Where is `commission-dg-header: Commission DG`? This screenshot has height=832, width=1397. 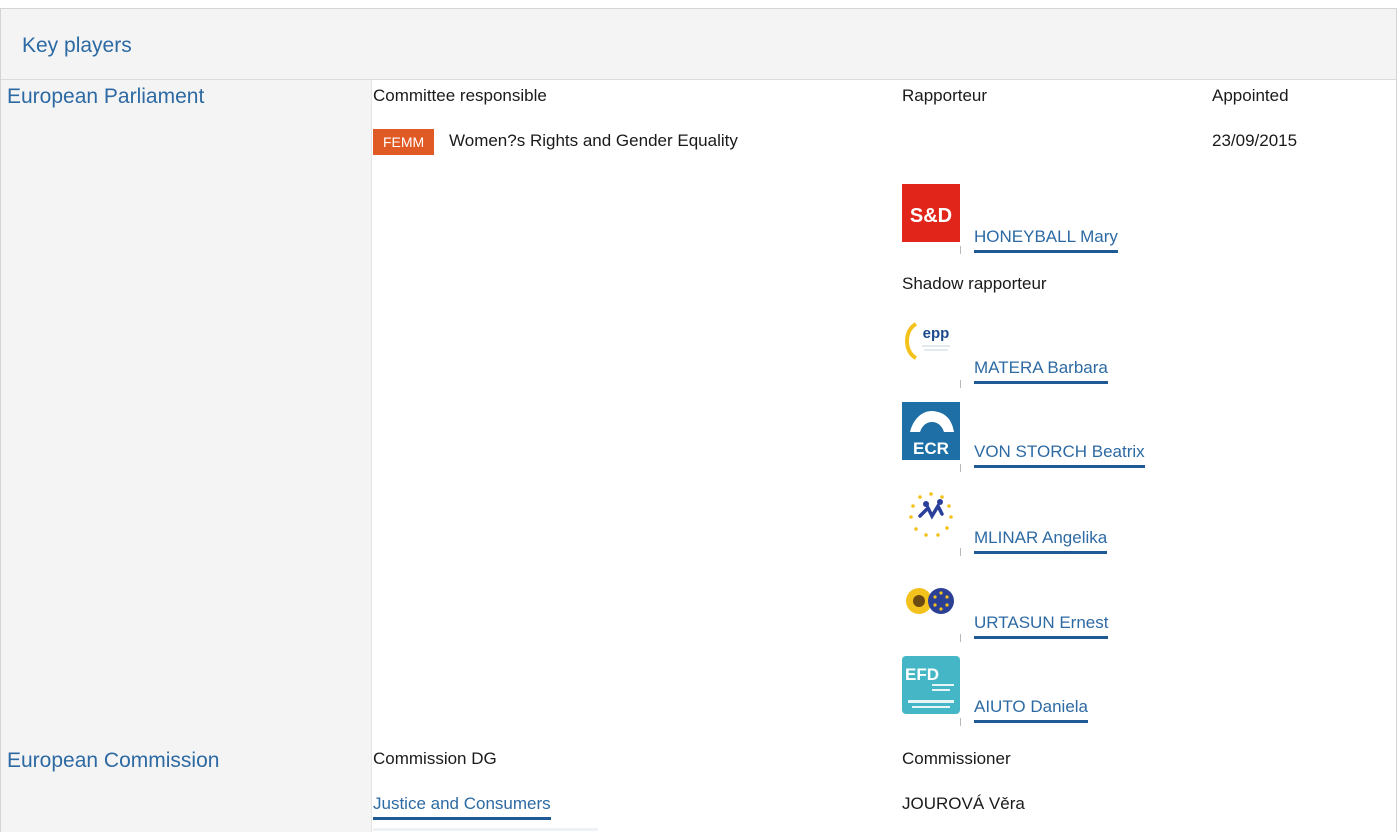
commission-dg-header: Commission DG is located at coordinates (435, 758).